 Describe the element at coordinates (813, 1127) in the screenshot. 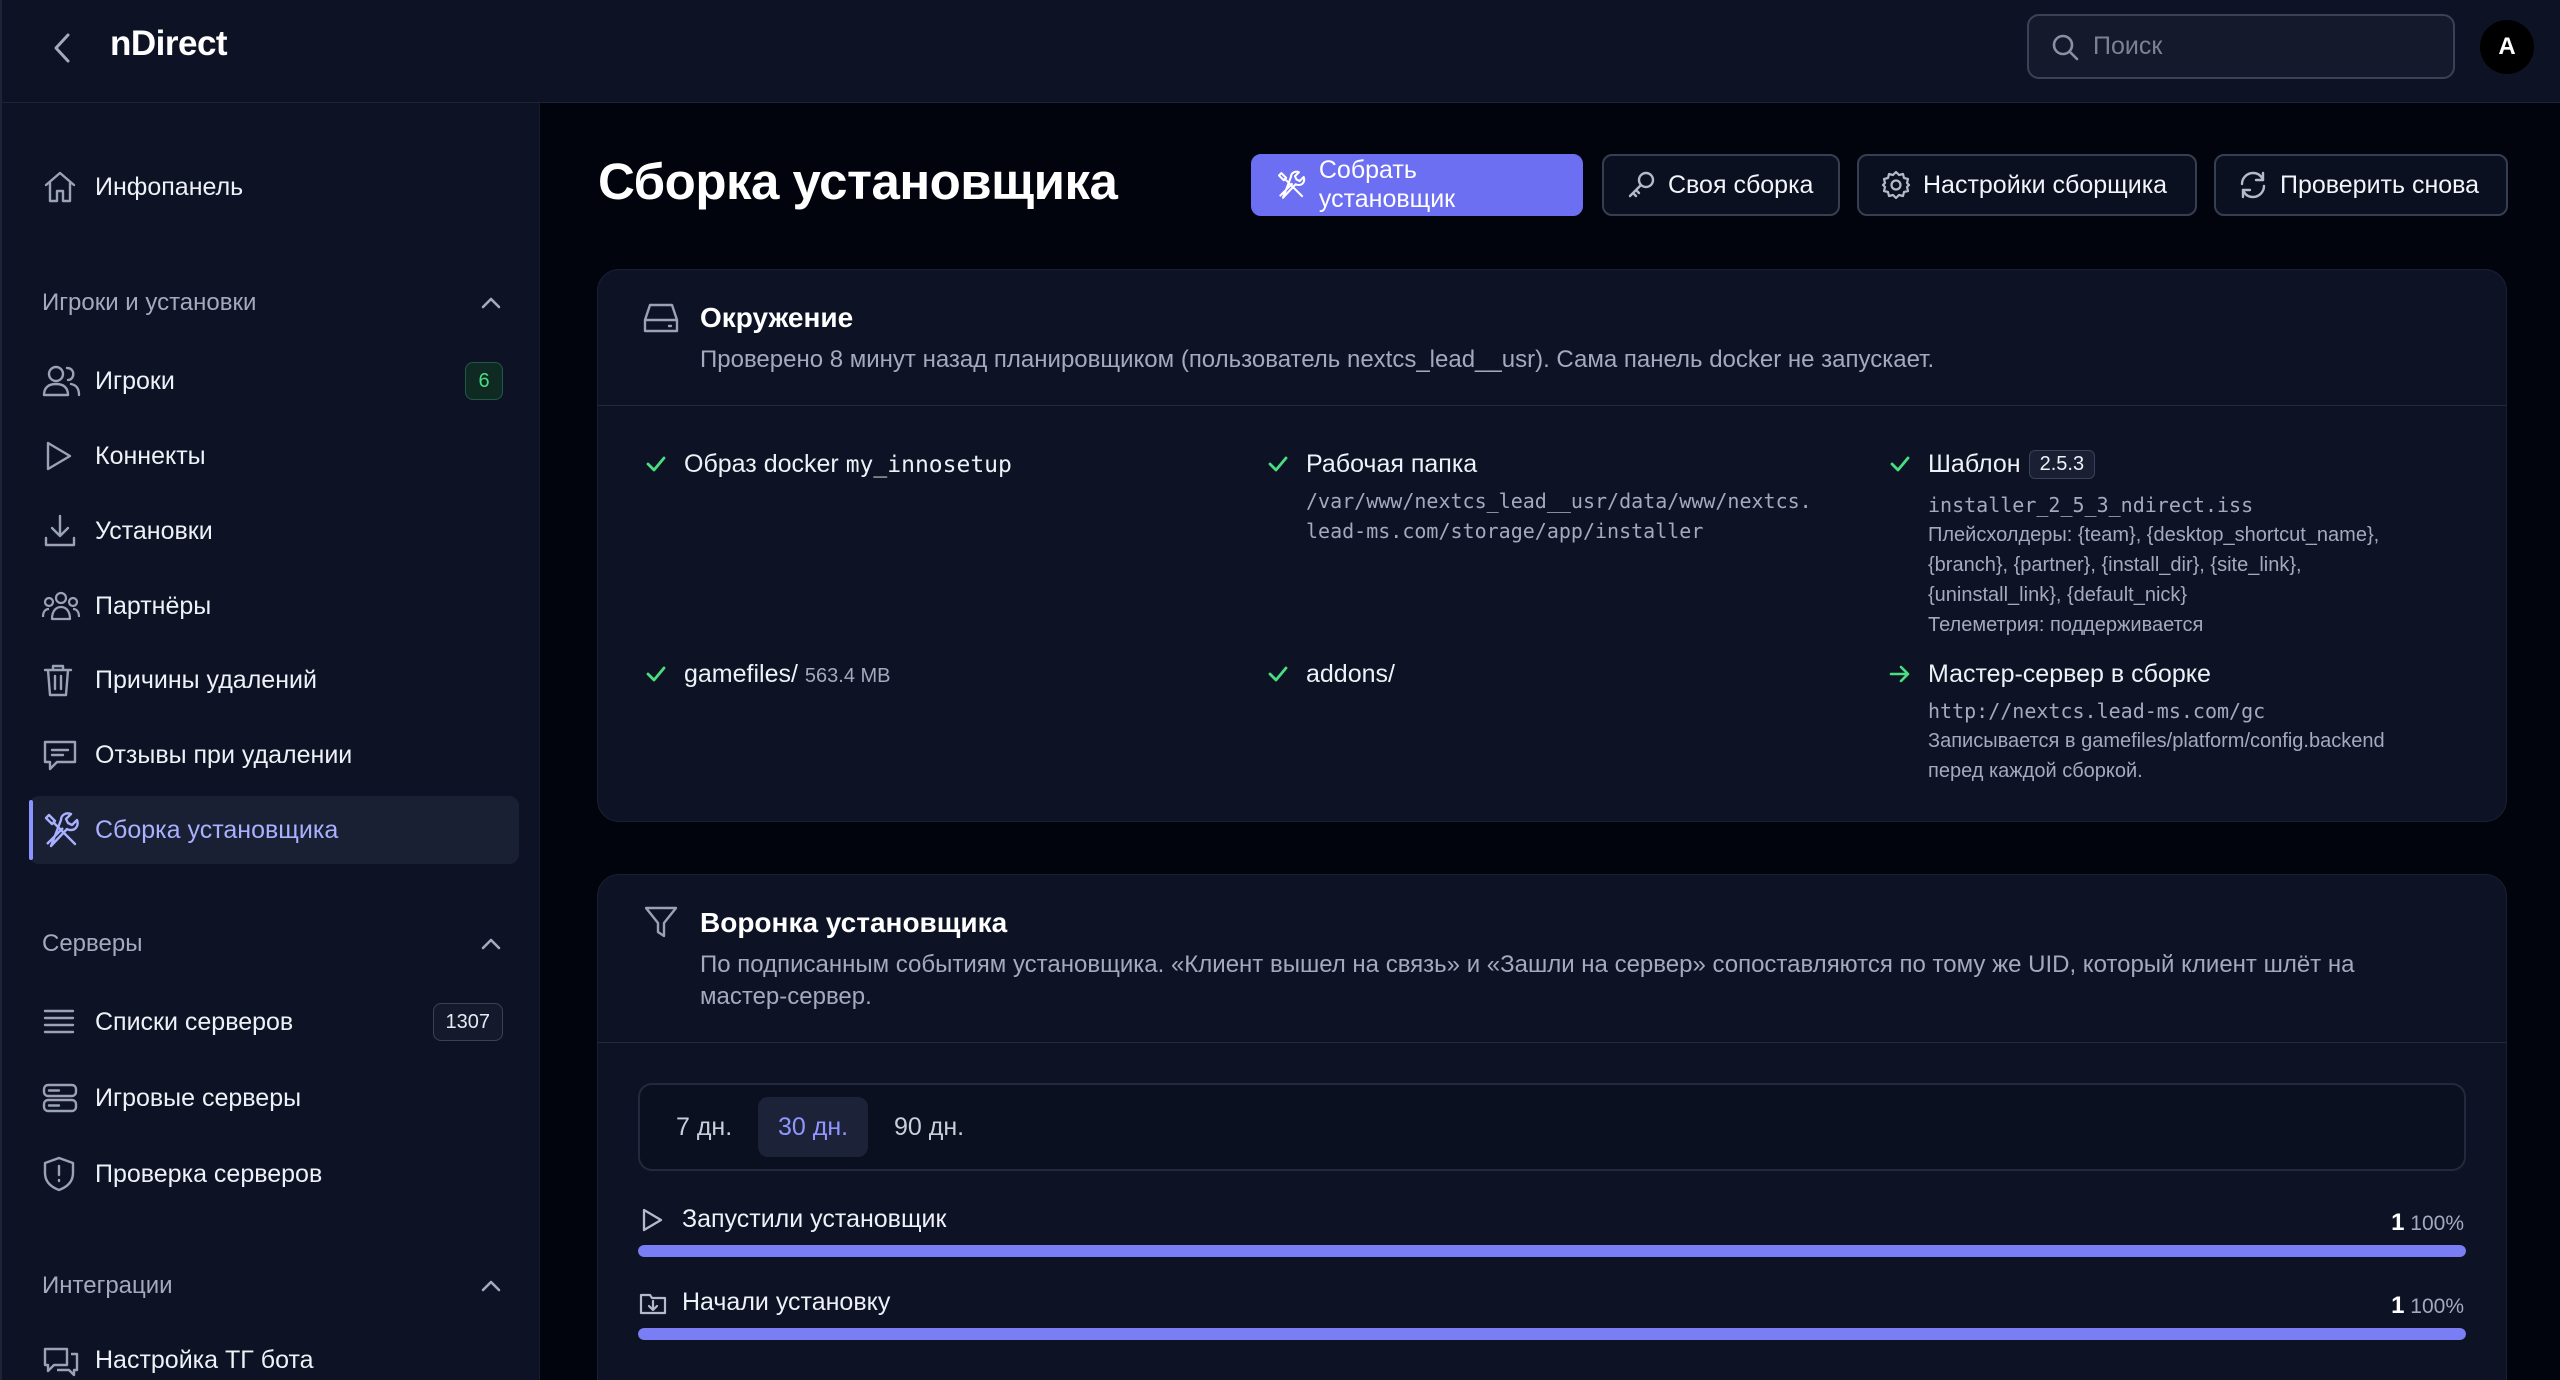

I see `tab-30-days: 30 дн.` at that location.